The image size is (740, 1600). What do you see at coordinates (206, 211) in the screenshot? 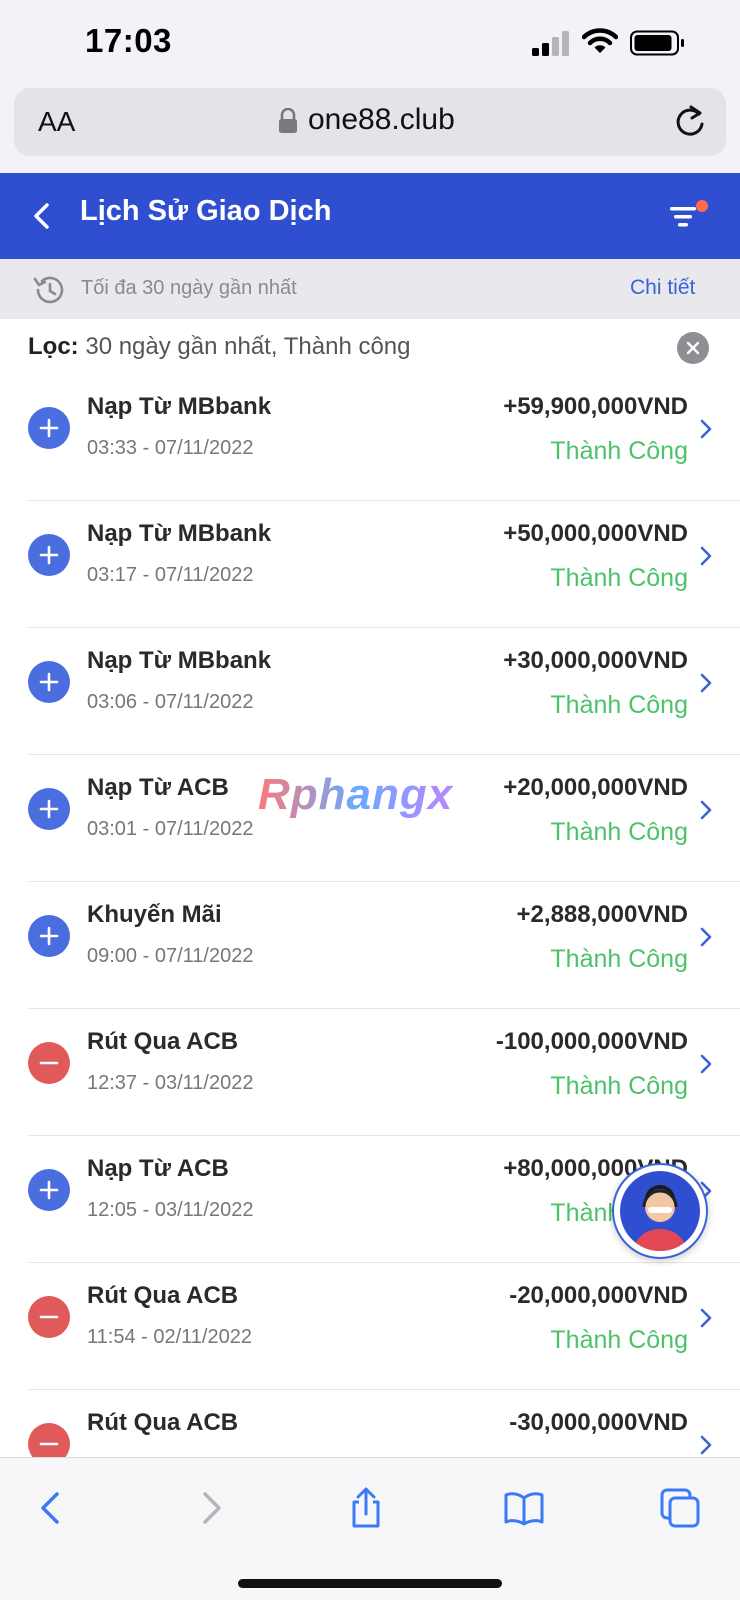
I see `page-title: Lịch Sử Giao Dịch` at bounding box center [206, 211].